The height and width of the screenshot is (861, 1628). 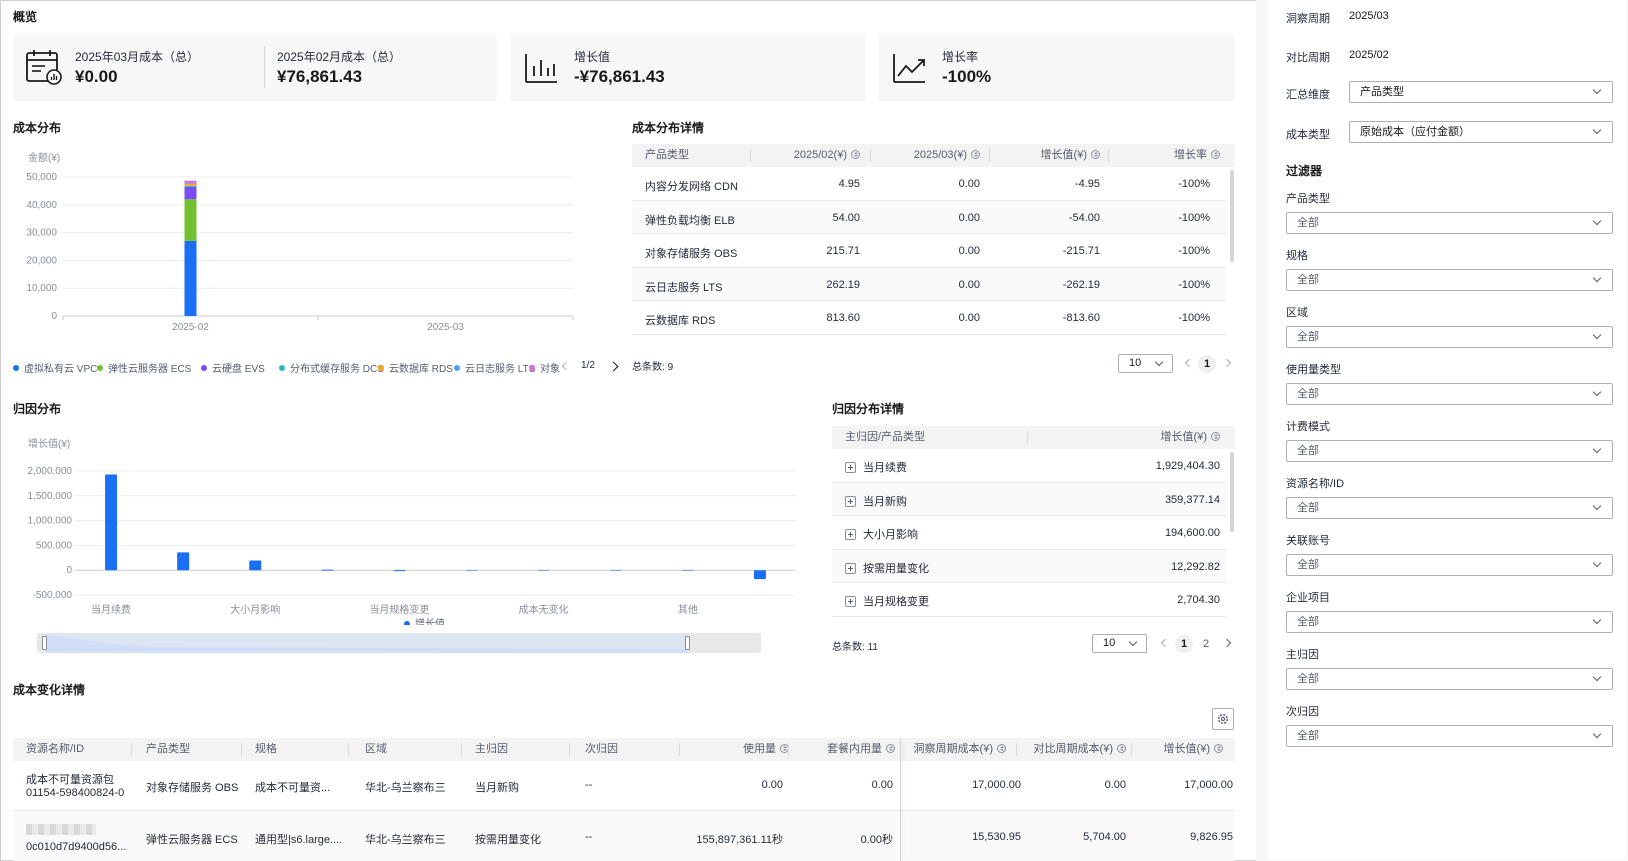 I want to click on filter-label: 区域, so click(x=1297, y=313).